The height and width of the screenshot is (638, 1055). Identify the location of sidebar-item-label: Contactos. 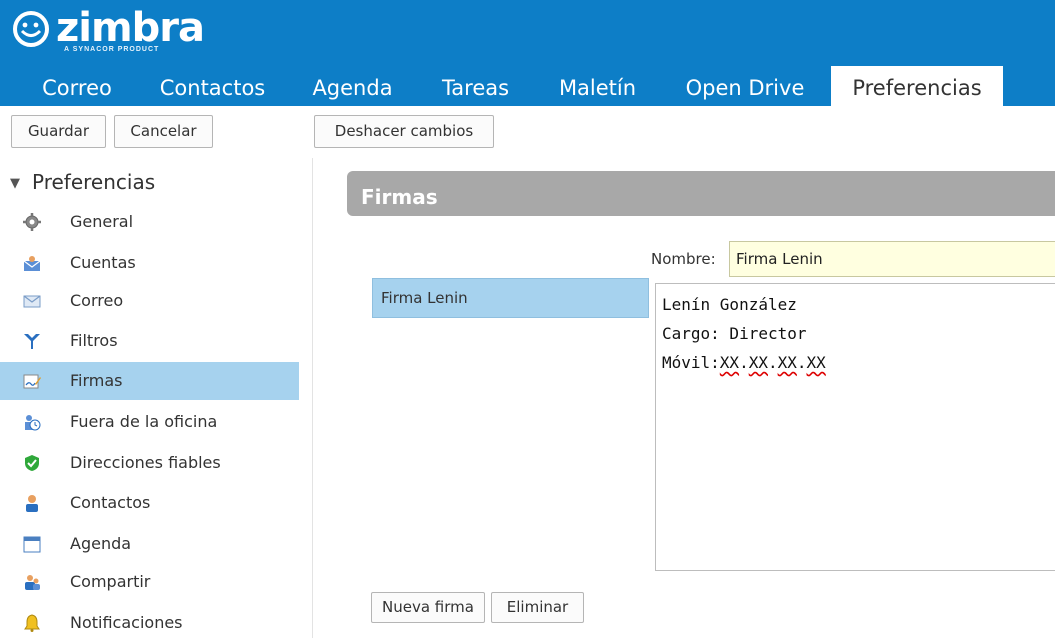
(110, 502).